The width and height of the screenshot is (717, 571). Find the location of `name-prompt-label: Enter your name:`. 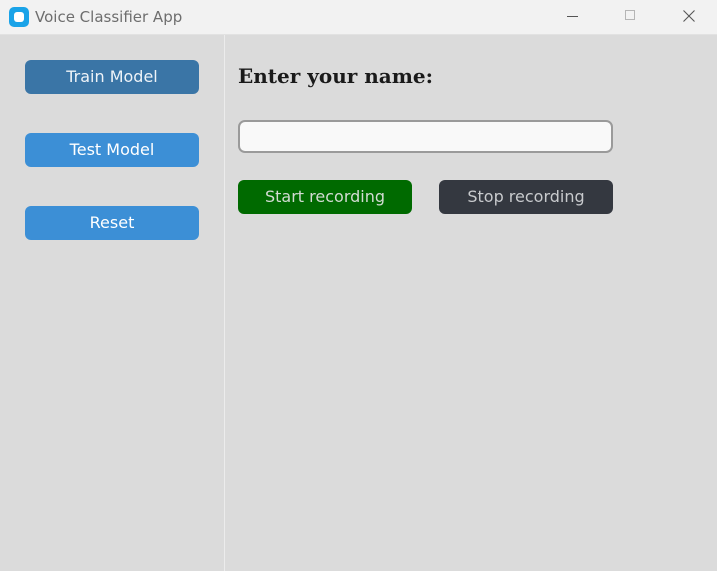

name-prompt-label: Enter your name: is located at coordinates (336, 76).